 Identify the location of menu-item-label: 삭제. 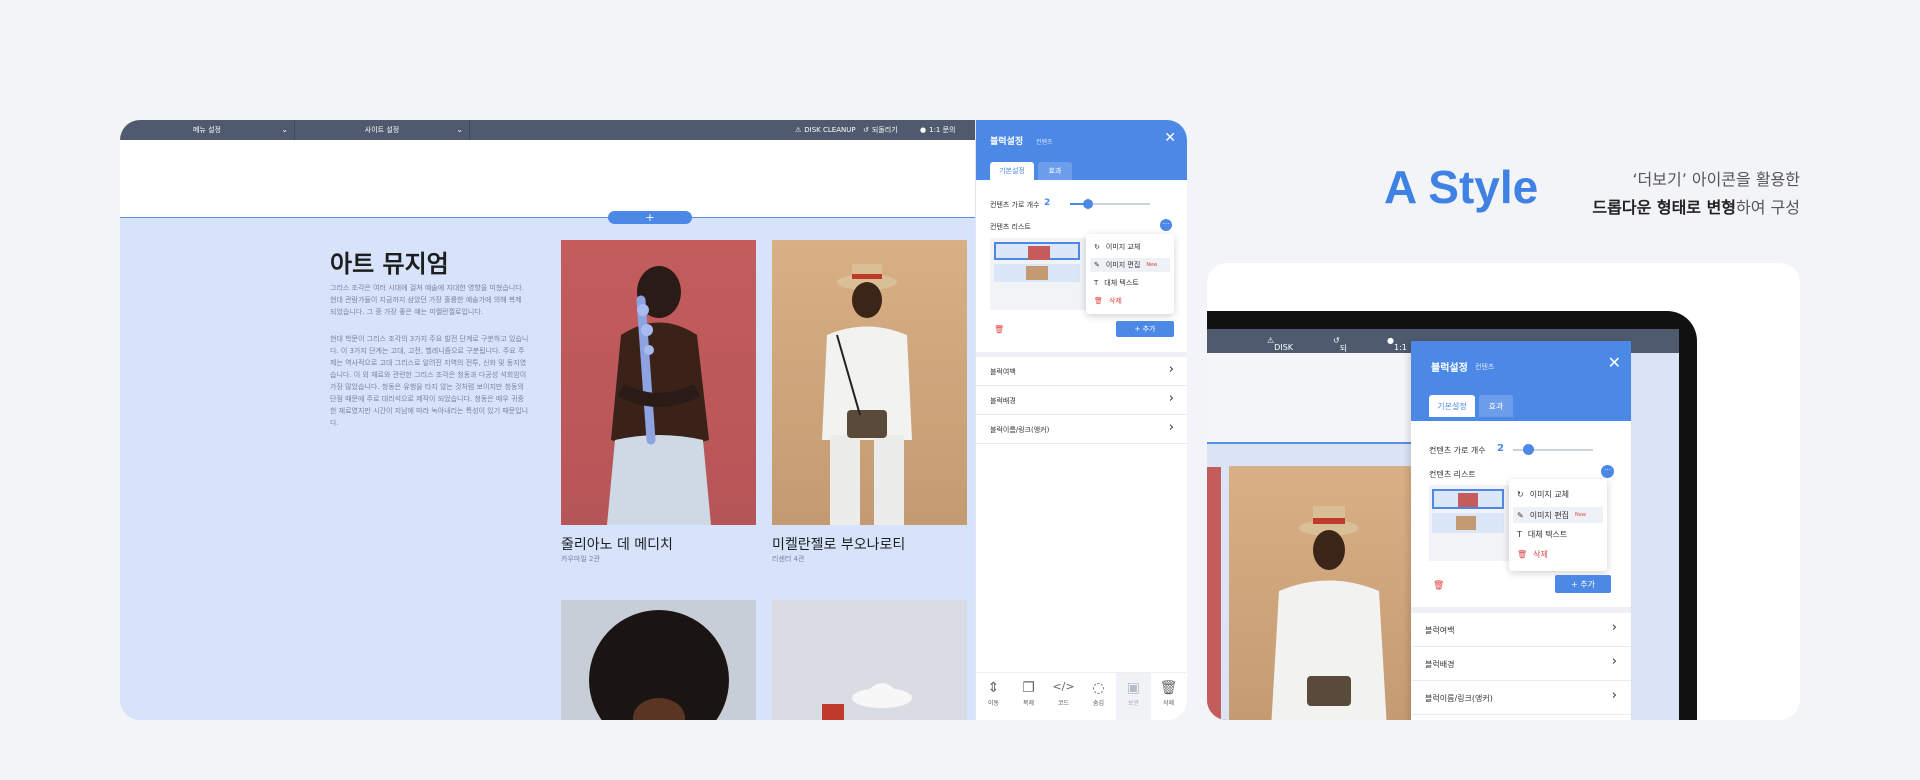
(1540, 554).